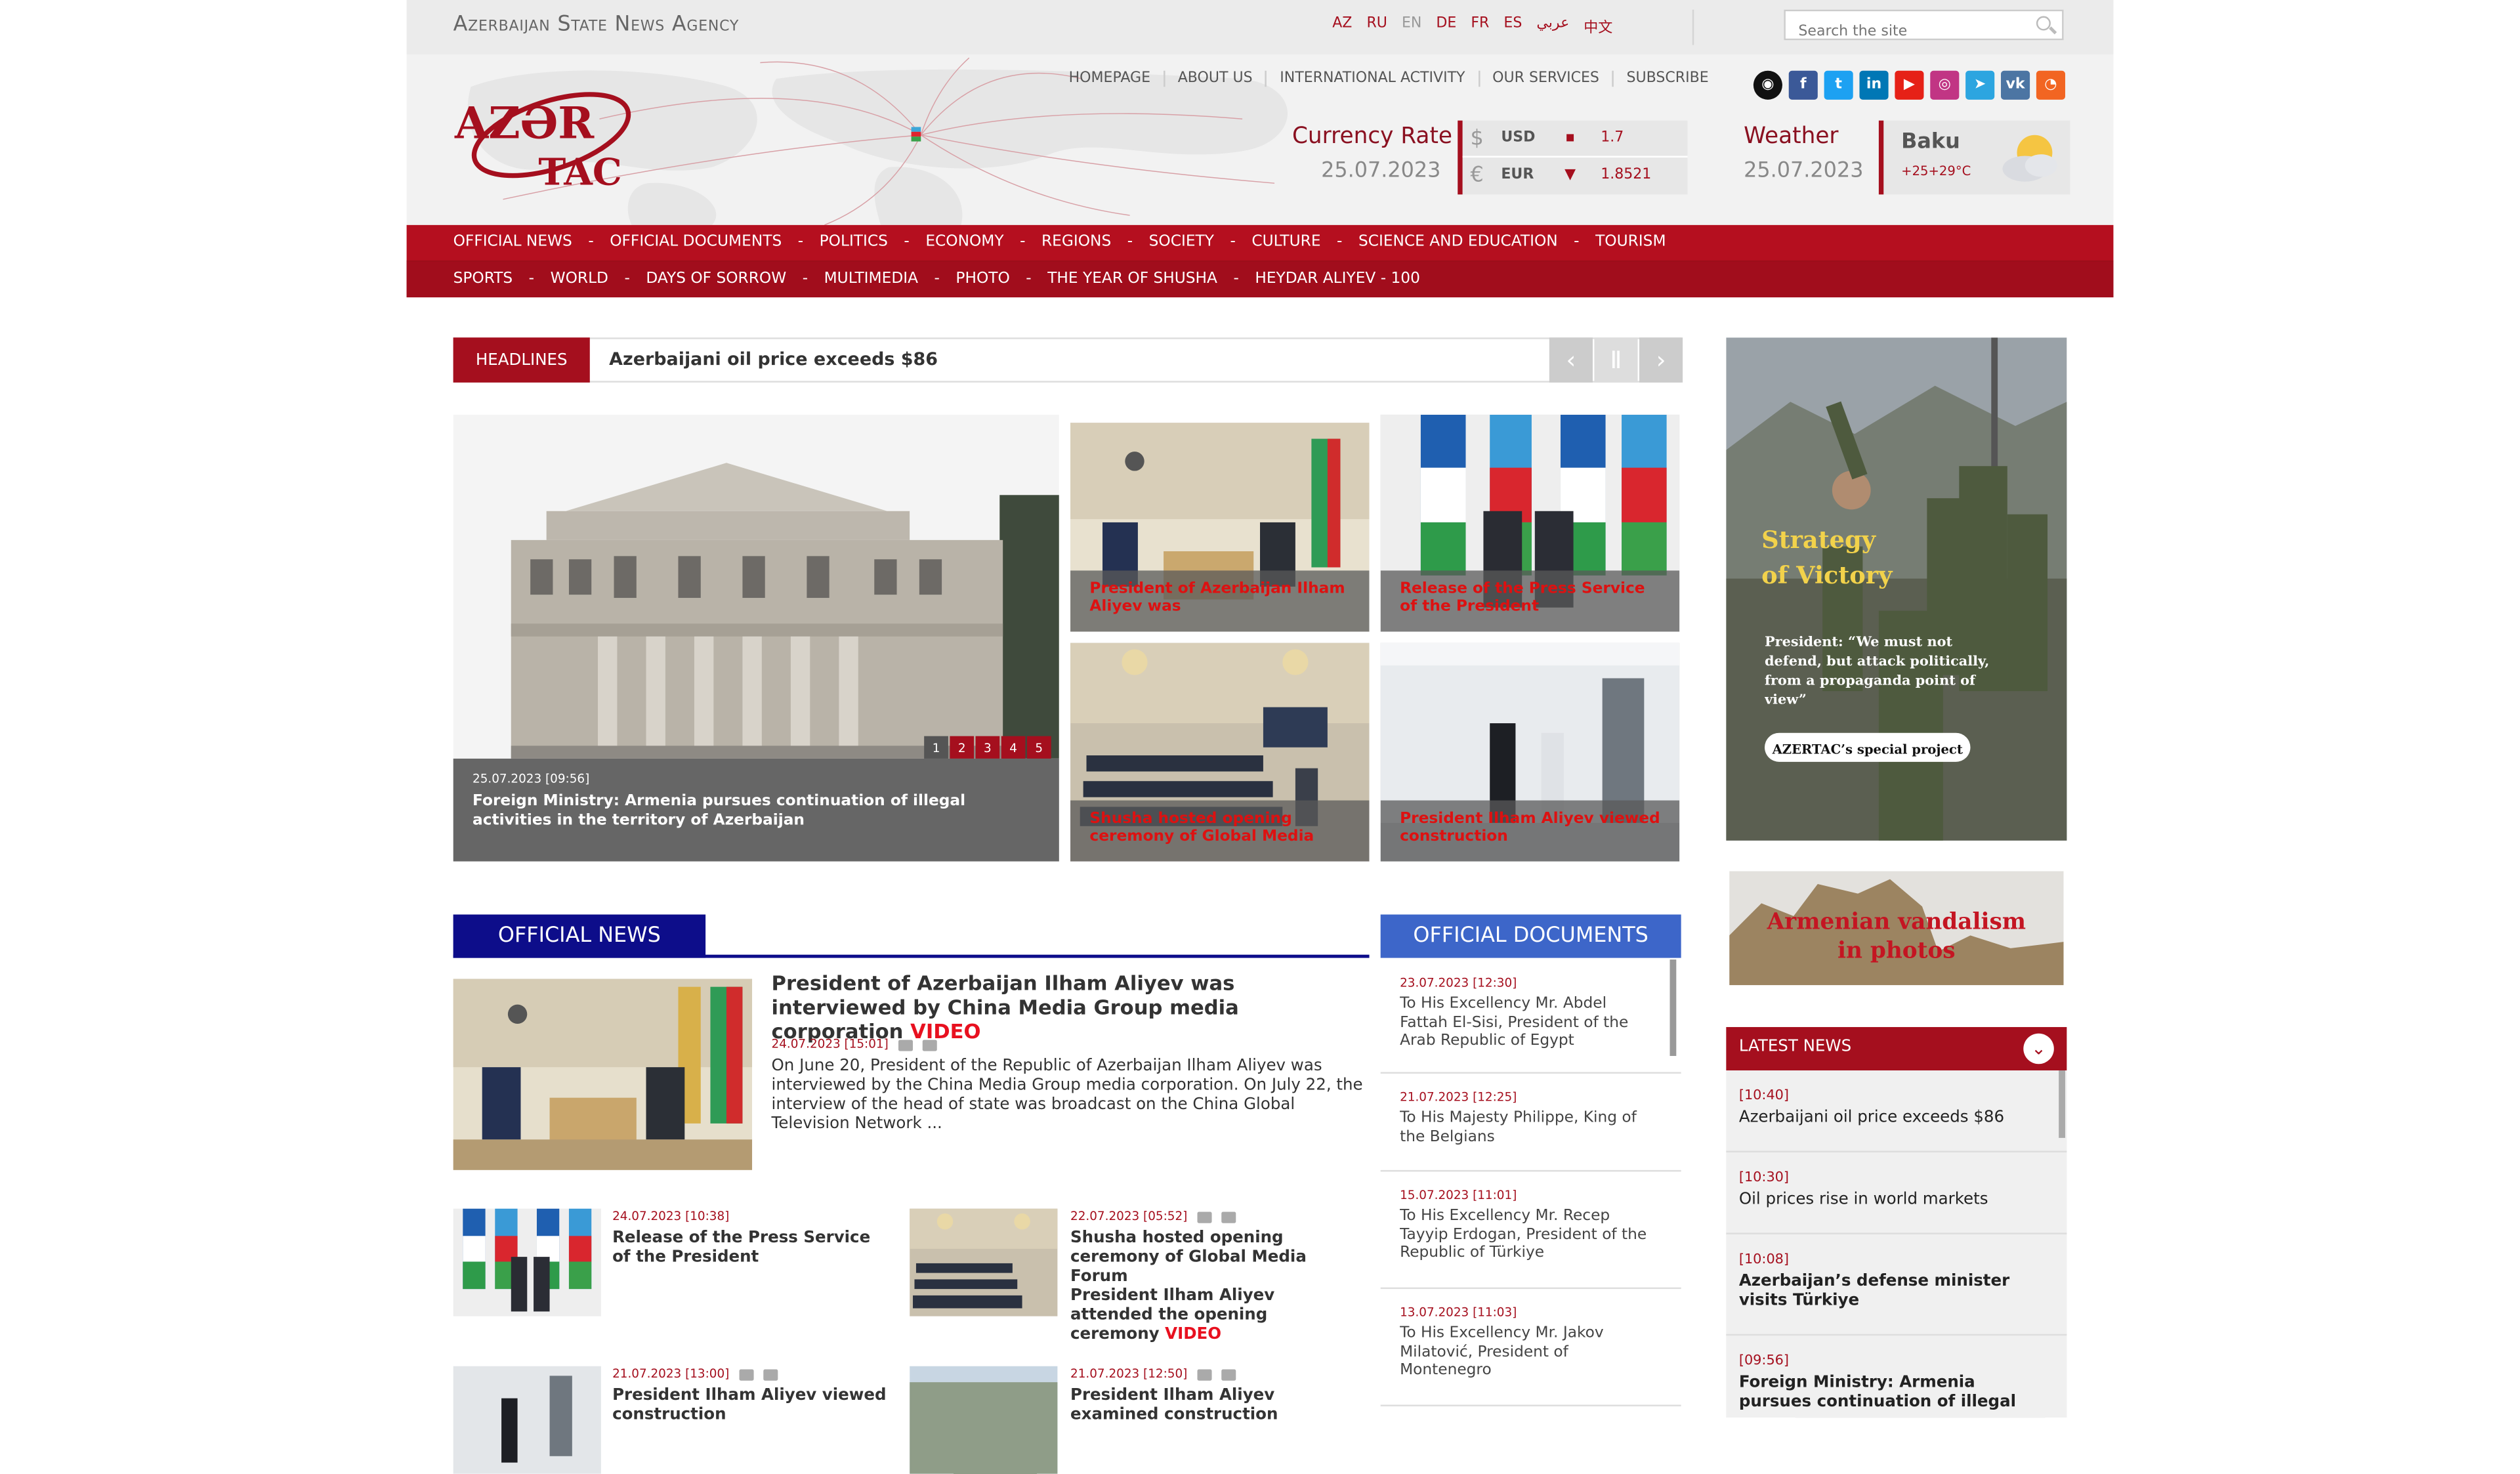  I want to click on lang-de: DE, so click(1446, 26).